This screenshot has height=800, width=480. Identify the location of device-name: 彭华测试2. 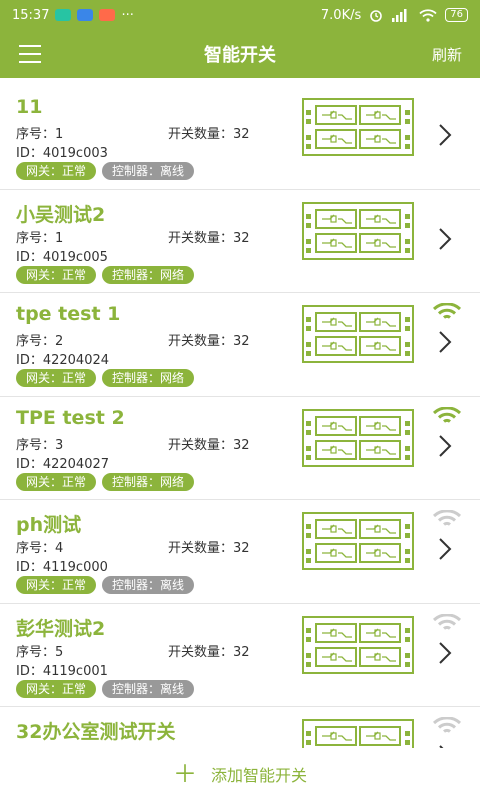
(61, 628).